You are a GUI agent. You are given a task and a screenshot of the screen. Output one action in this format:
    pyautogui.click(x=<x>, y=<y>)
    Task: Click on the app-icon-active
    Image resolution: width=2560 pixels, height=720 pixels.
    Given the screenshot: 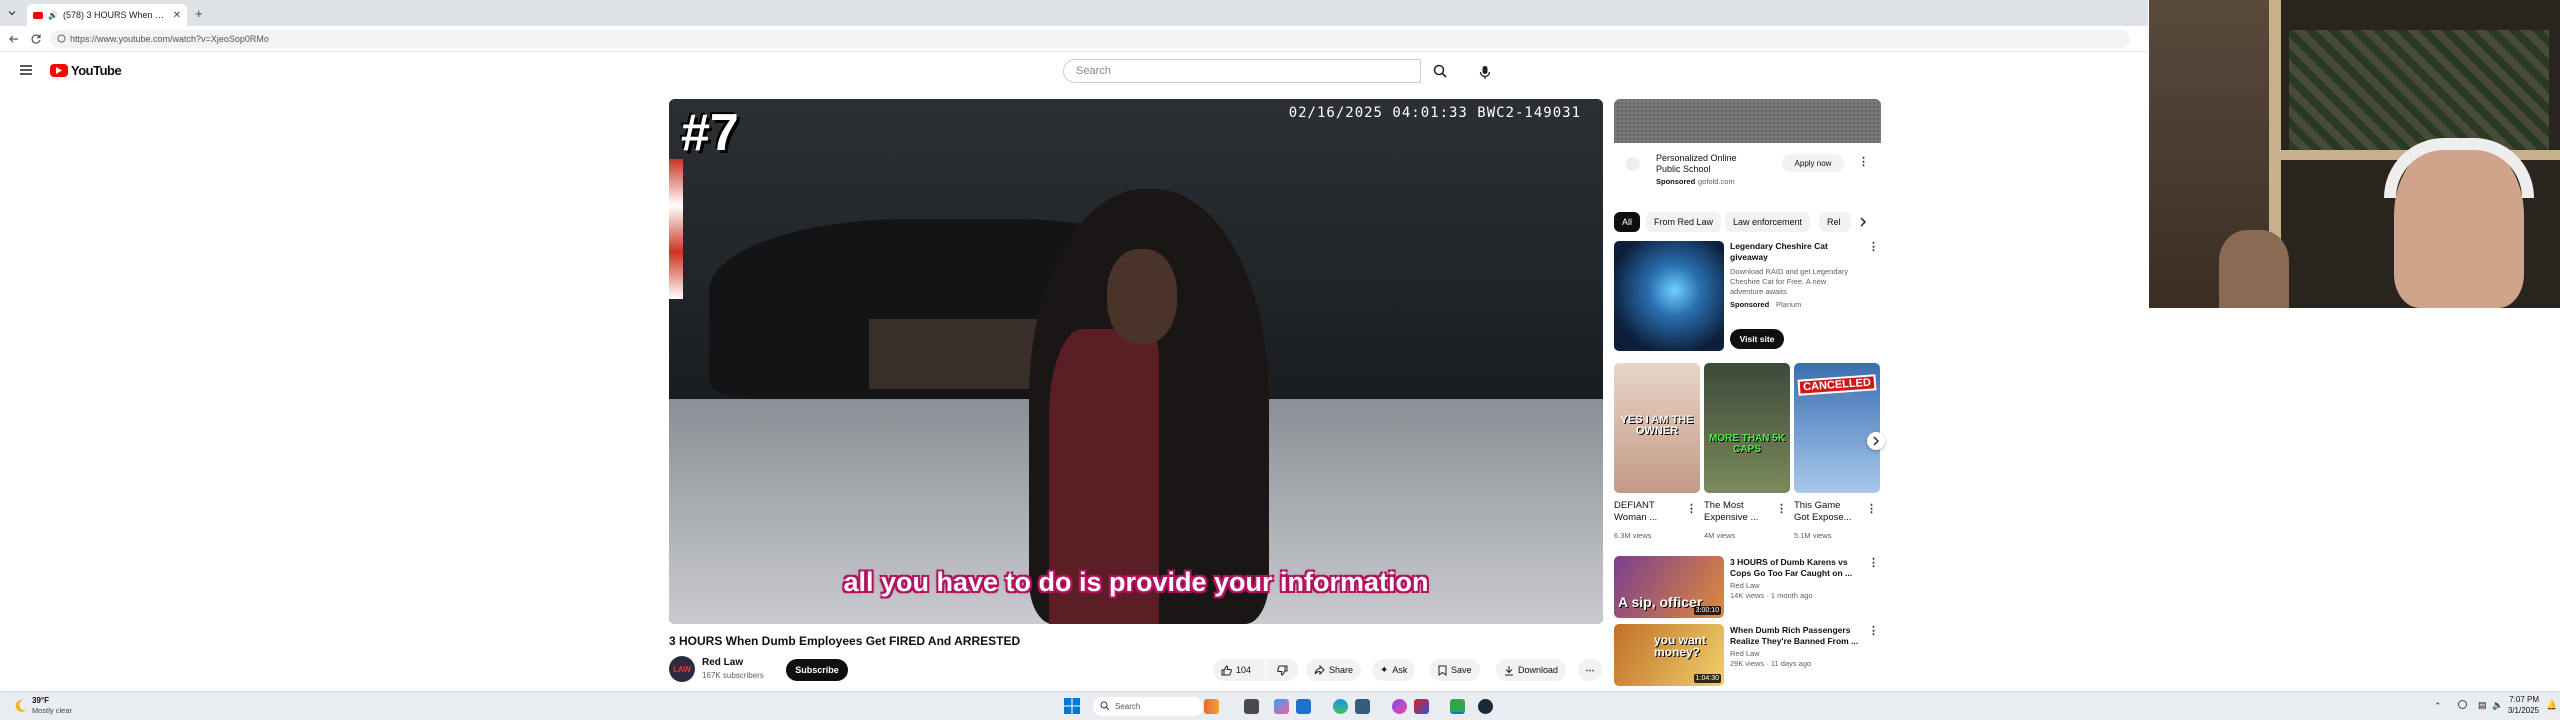 What is the action you would take?
    pyautogui.click(x=1457, y=706)
    